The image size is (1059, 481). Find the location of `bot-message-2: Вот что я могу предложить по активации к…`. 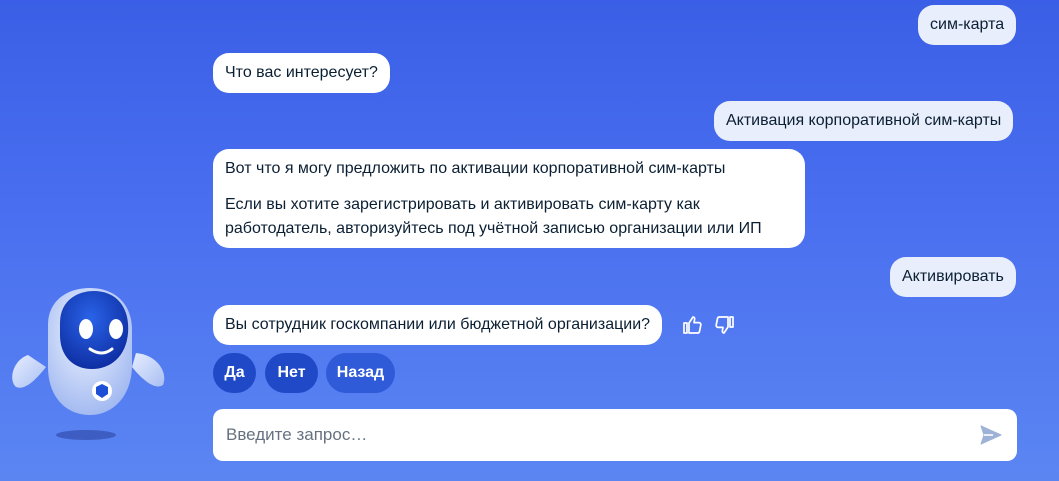

bot-message-2: Вот что я могу предложить по активации к… is located at coordinates (509, 198).